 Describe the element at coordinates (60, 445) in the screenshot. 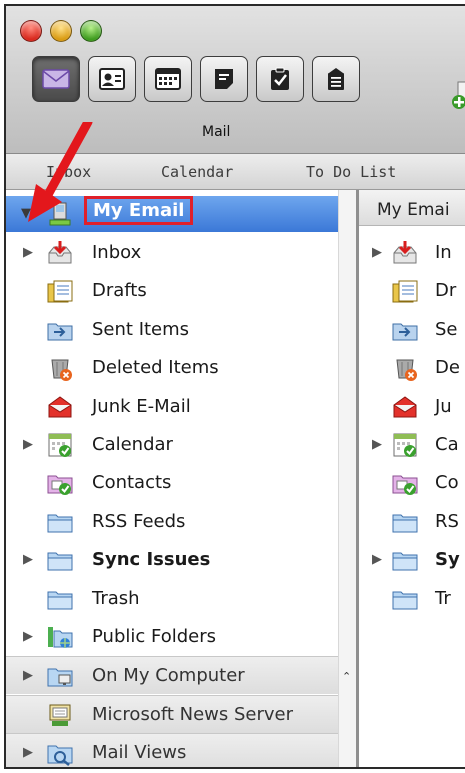

I see `calendar-folder-icon` at that location.